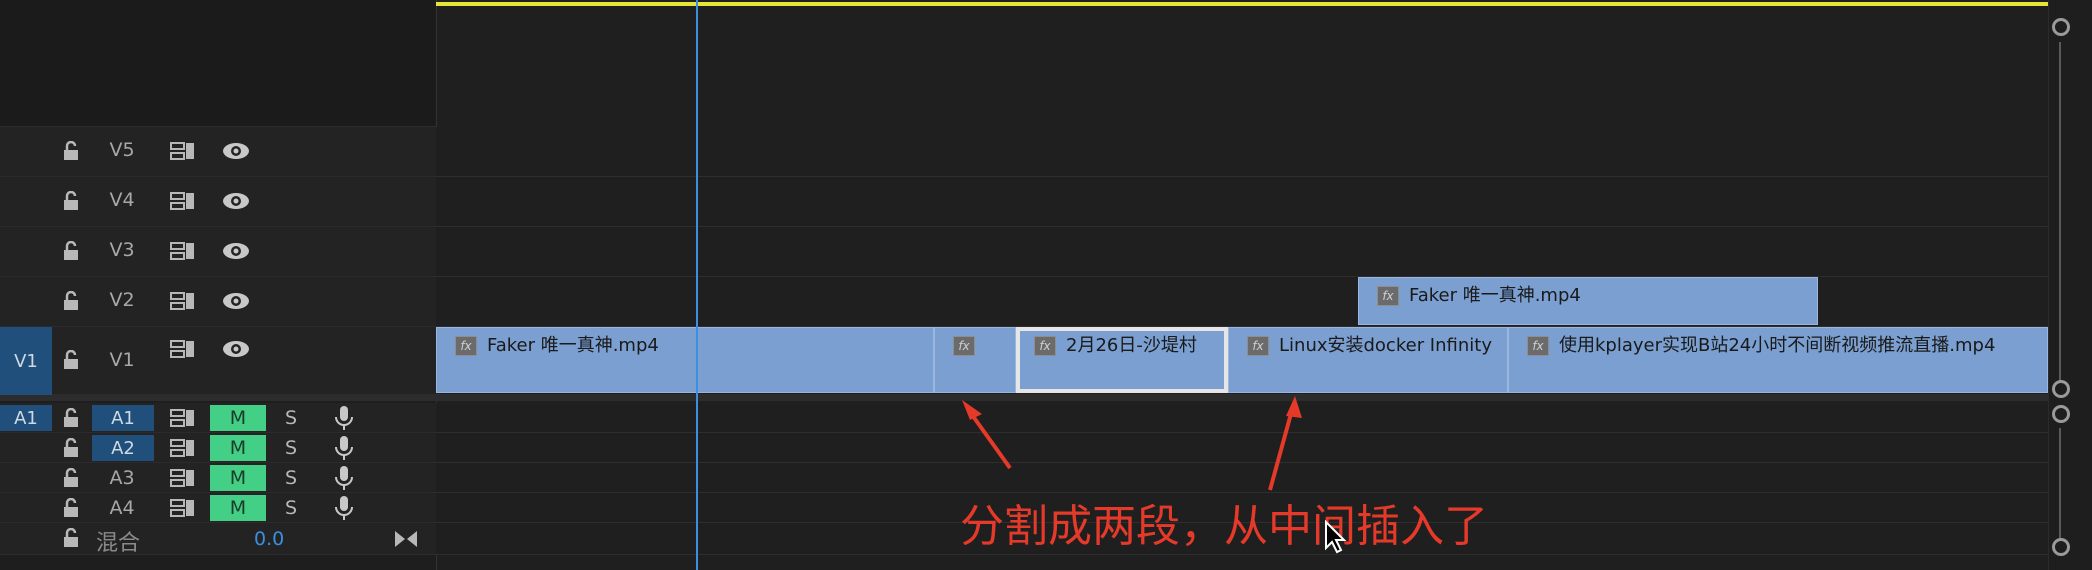 This screenshot has width=2092, height=570. Describe the element at coordinates (1224, 526) in the screenshot. I see `annotation-text: 分割成两段，从中间插入了` at that location.